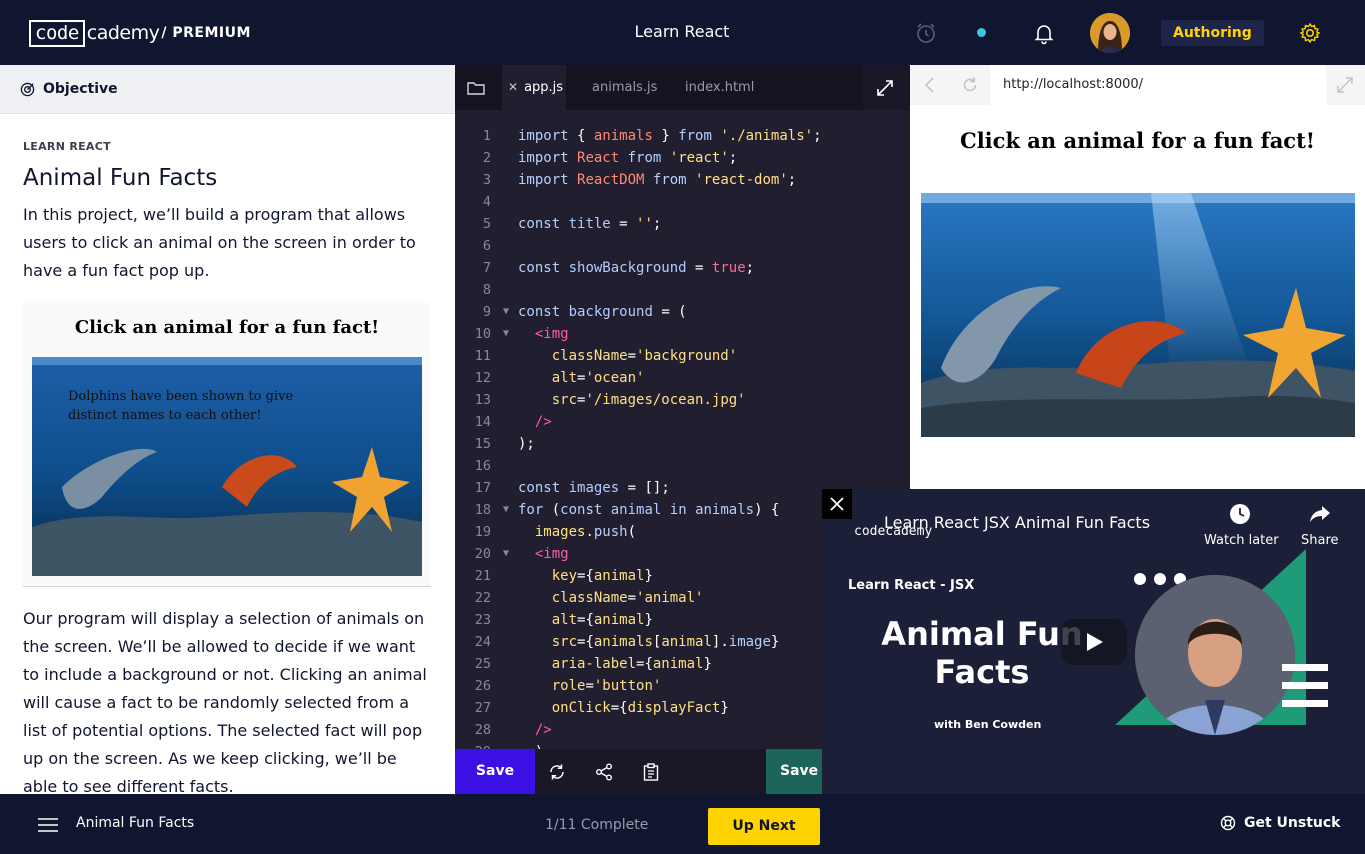 This screenshot has width=1365, height=854. Describe the element at coordinates (682, 158) in the screenshot. I see `code-line: 2 import React from 'react';` at that location.